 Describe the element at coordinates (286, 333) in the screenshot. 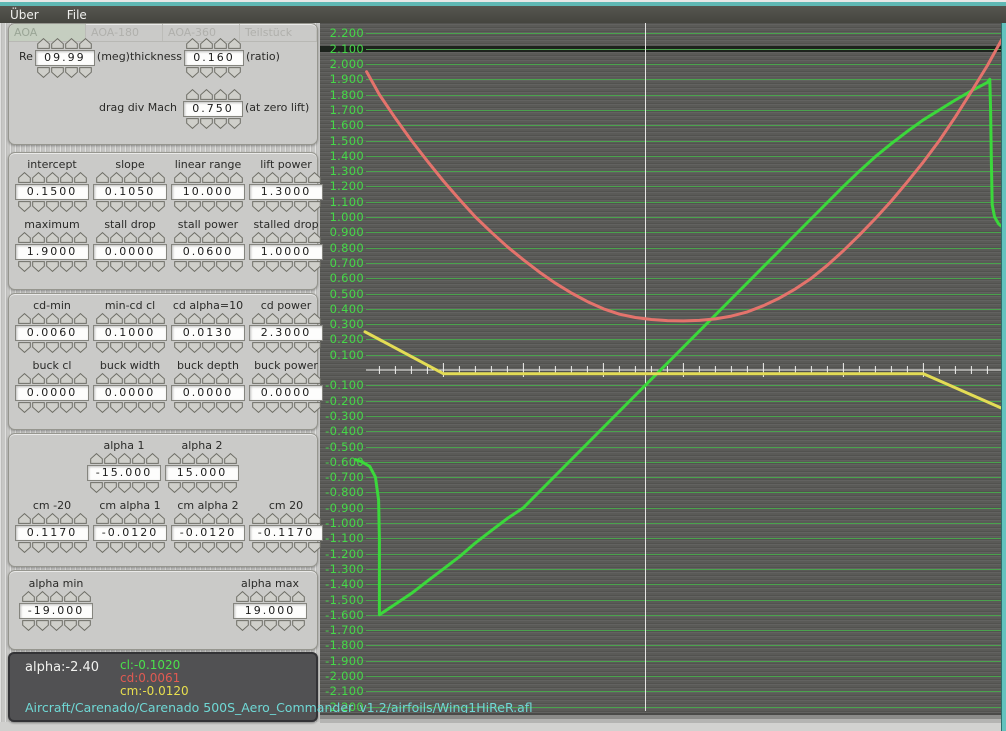

I see `value-field: 2.3000` at that location.